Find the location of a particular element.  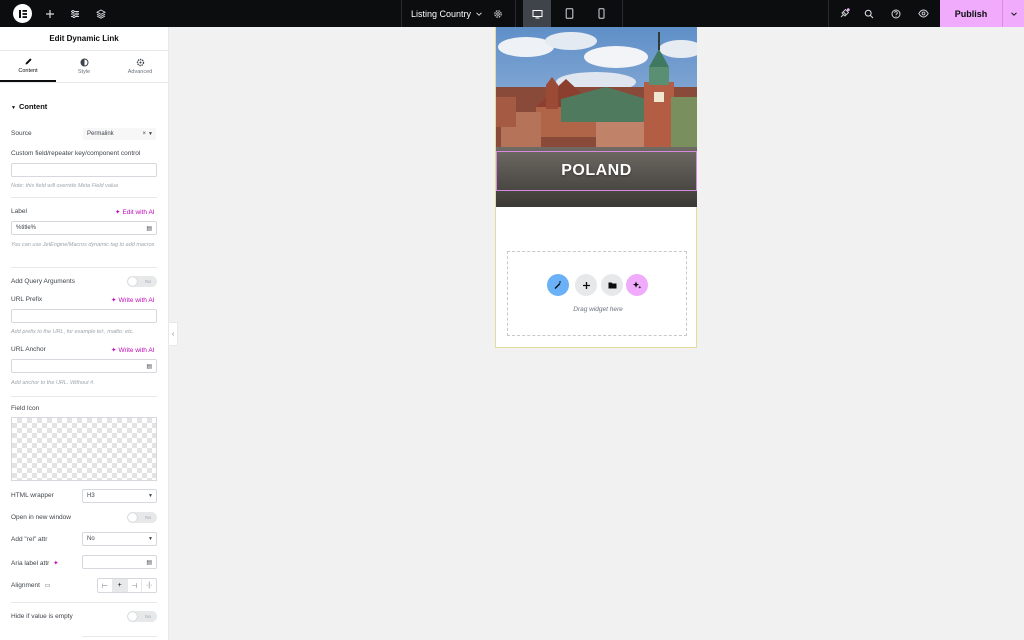

widget-picker-button is located at coordinates (558, 285).